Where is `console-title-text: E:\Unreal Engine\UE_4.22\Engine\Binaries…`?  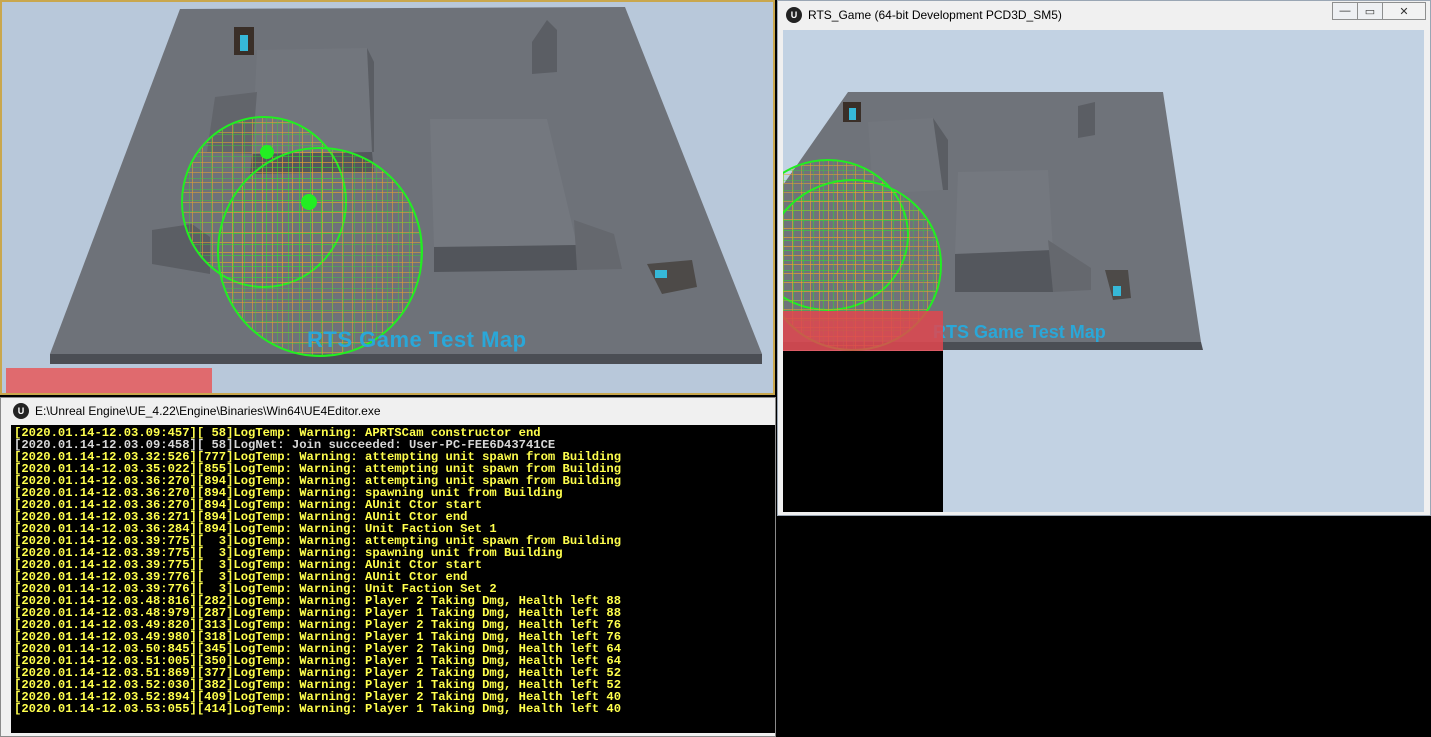
console-title-text: E:\Unreal Engine\UE_4.22\Engine\Binaries… is located at coordinates (208, 411).